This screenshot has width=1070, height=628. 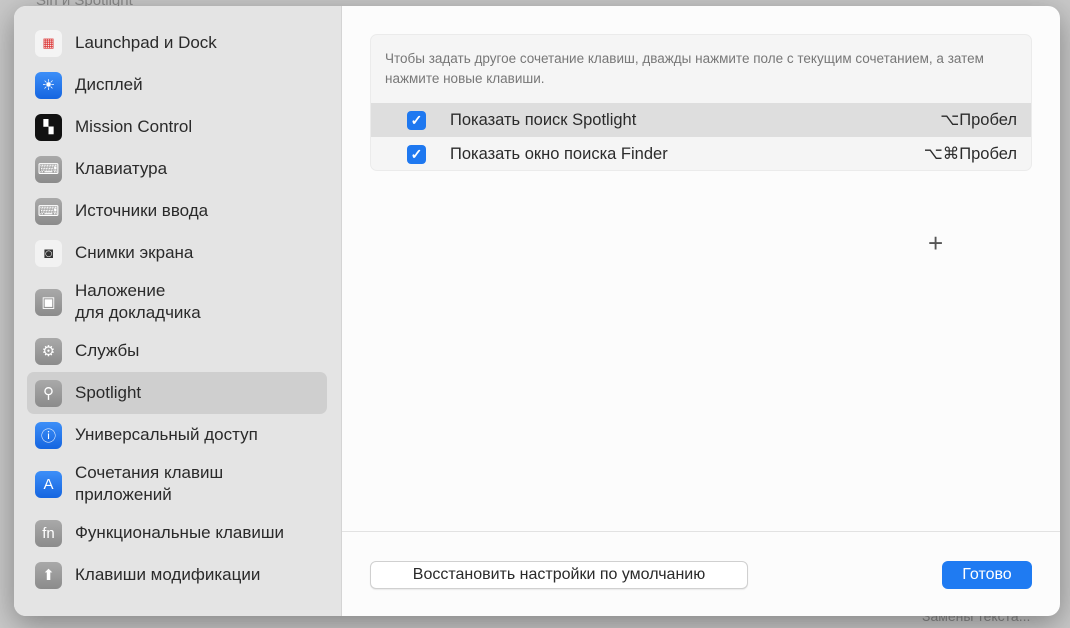 I want to click on sidebar-item-keyboard: ⌨ Клавиатура, so click(x=177, y=169).